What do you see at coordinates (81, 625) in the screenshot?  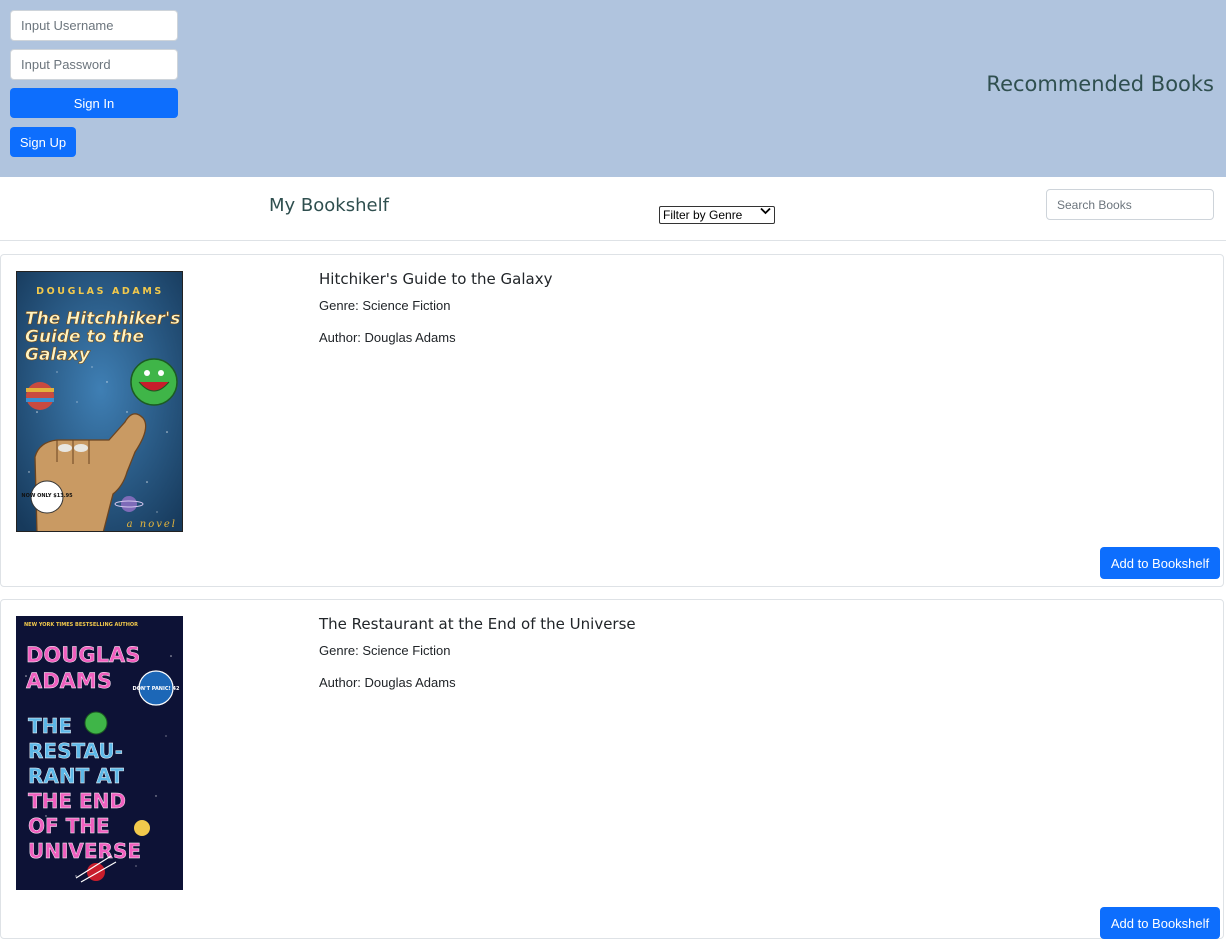 I see `cover-top-text: NEW YORK TIMES BESTSELLING AUTHOR` at bounding box center [81, 625].